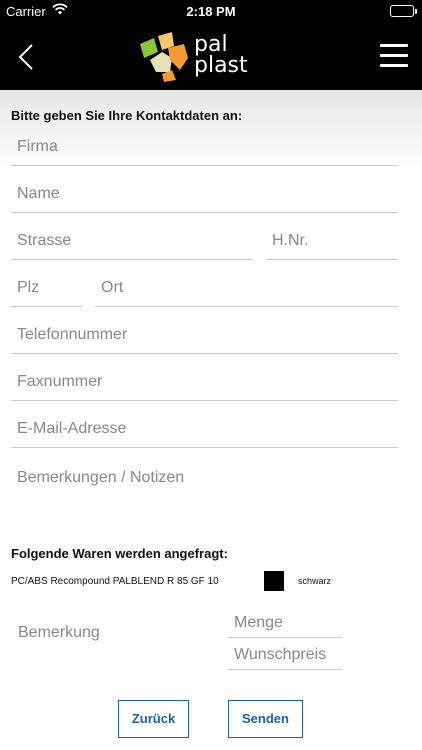 This screenshot has width=422, height=750. What do you see at coordinates (332, 241) in the screenshot?
I see `house-number-field: H.Nr.` at bounding box center [332, 241].